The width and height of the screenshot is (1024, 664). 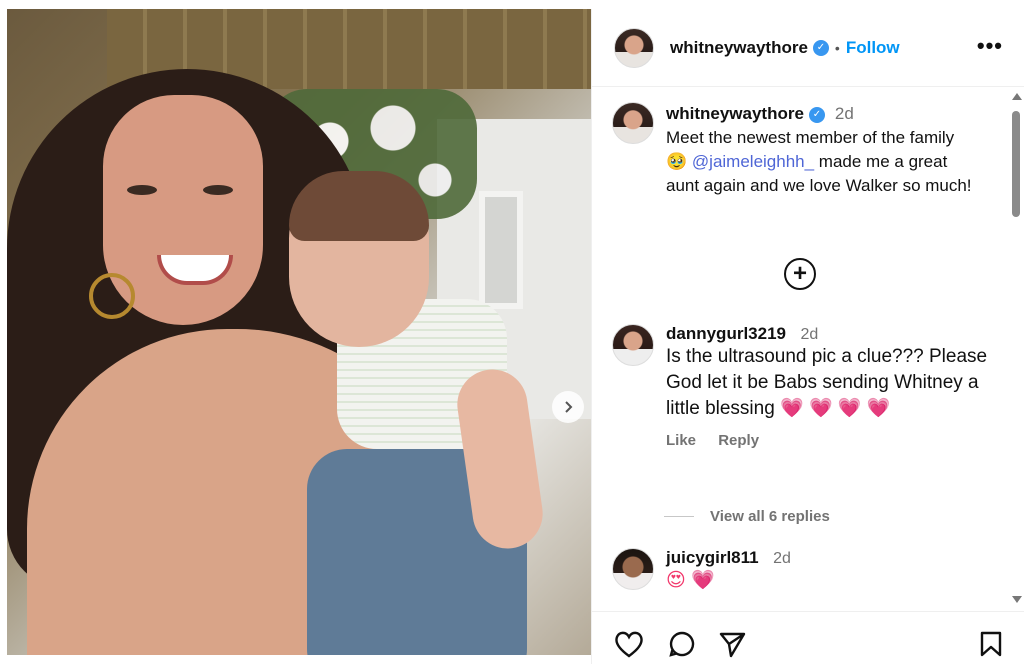 What do you see at coordinates (1016, 164) in the screenshot?
I see `scrollbar-thumb` at bounding box center [1016, 164].